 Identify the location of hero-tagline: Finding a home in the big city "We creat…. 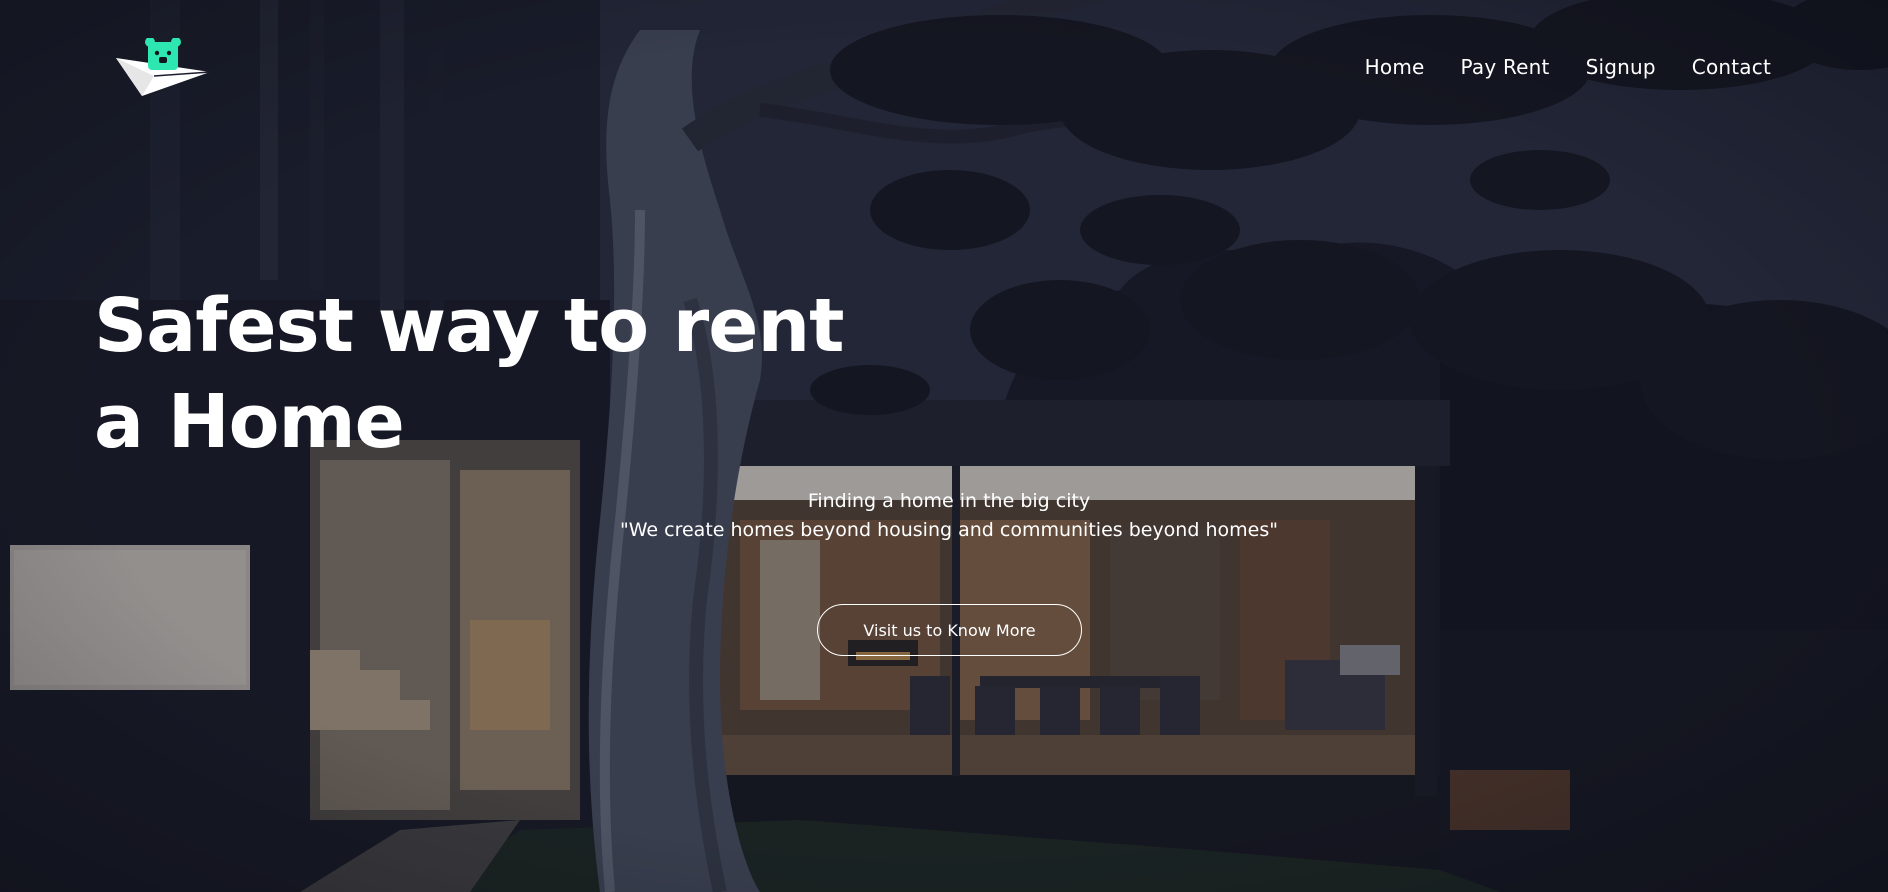
(944, 516).